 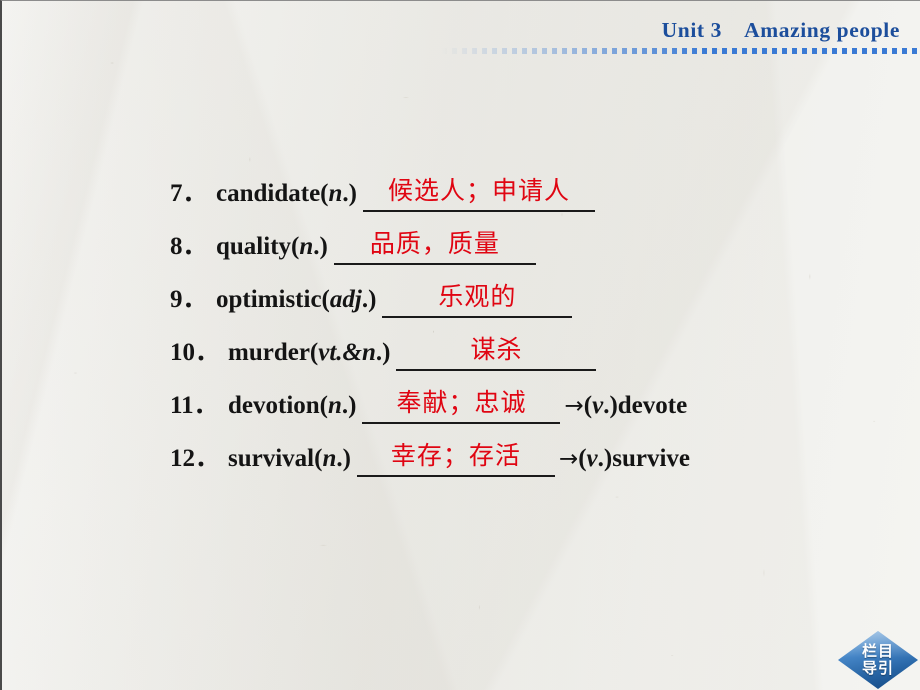 I want to click on vocab-term-word: survival(, so click(x=275, y=458).